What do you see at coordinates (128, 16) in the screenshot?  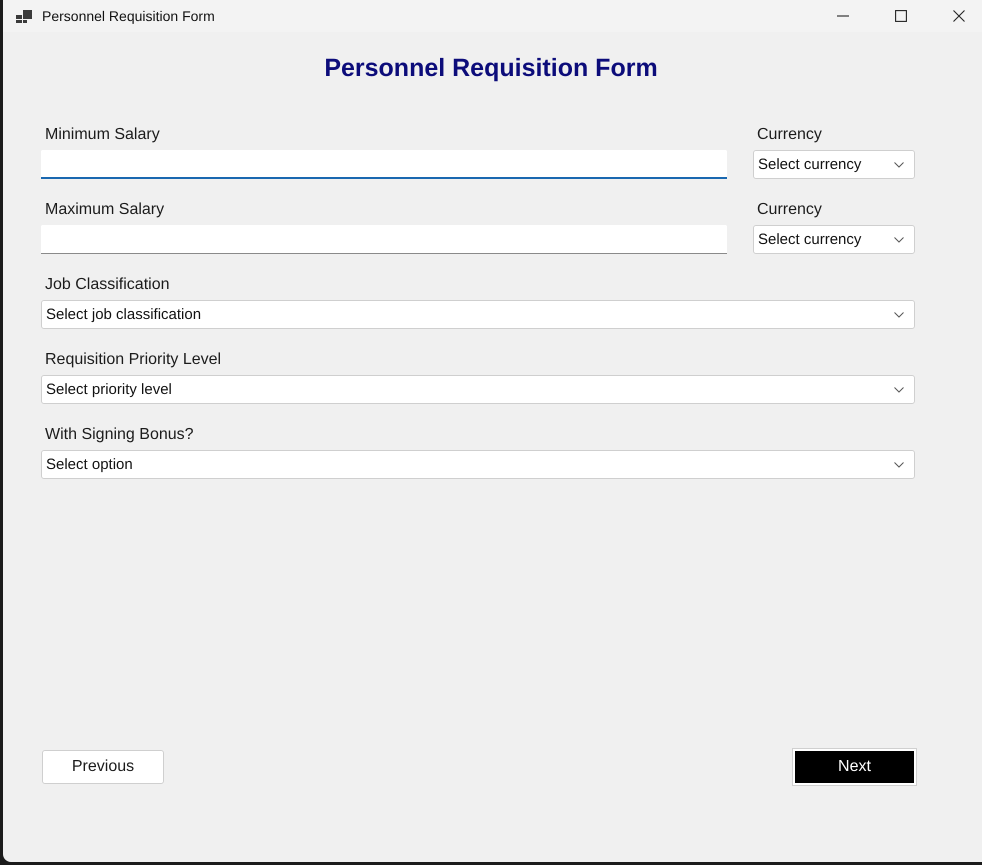 I see `window-title: Personnel Requisition Form` at bounding box center [128, 16].